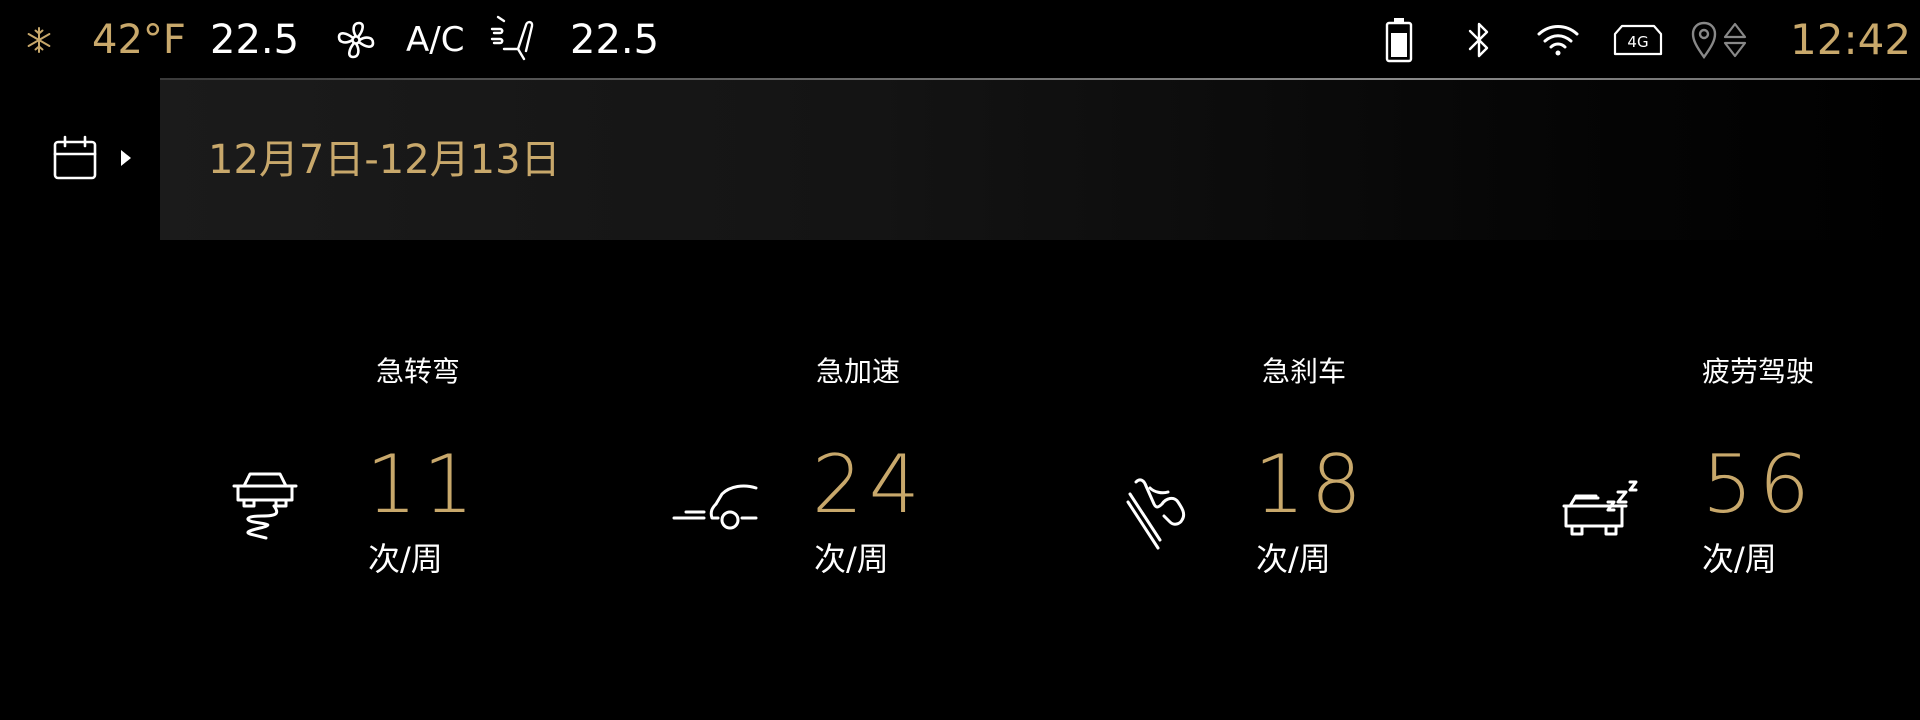 This screenshot has height=720, width=1920. What do you see at coordinates (423, 484) in the screenshot?
I see `stat-value: 11` at bounding box center [423, 484].